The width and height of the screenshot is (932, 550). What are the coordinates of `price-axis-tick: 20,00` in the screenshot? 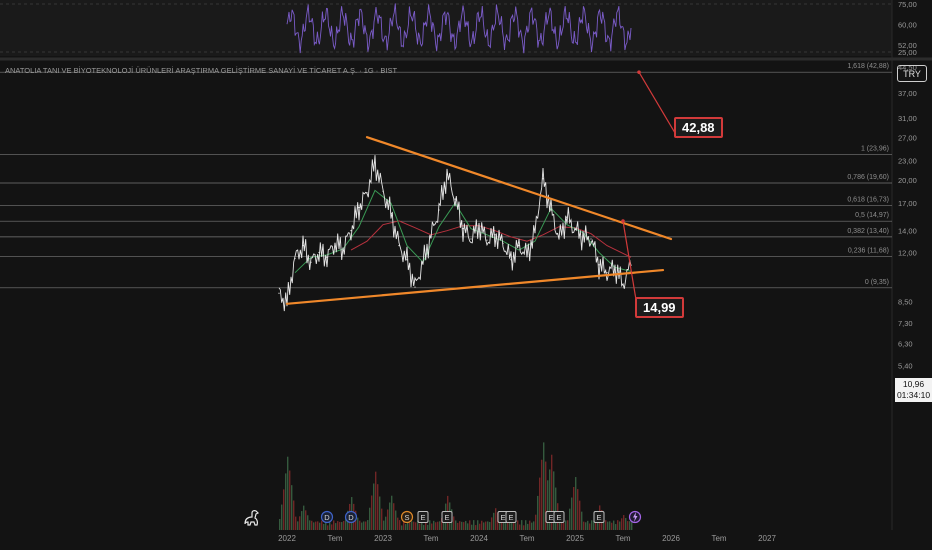 It's located at (907, 180).